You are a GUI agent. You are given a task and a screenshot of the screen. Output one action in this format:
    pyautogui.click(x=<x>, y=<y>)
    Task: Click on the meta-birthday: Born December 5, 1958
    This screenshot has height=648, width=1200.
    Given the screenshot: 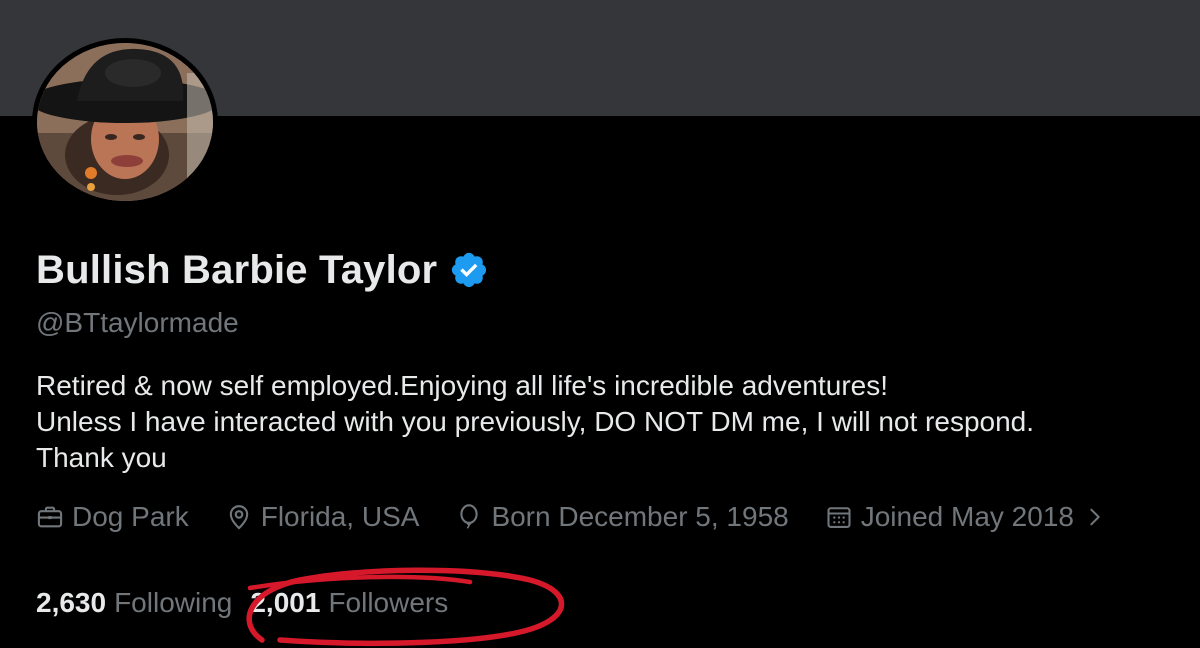 What is the action you would take?
    pyautogui.click(x=622, y=517)
    